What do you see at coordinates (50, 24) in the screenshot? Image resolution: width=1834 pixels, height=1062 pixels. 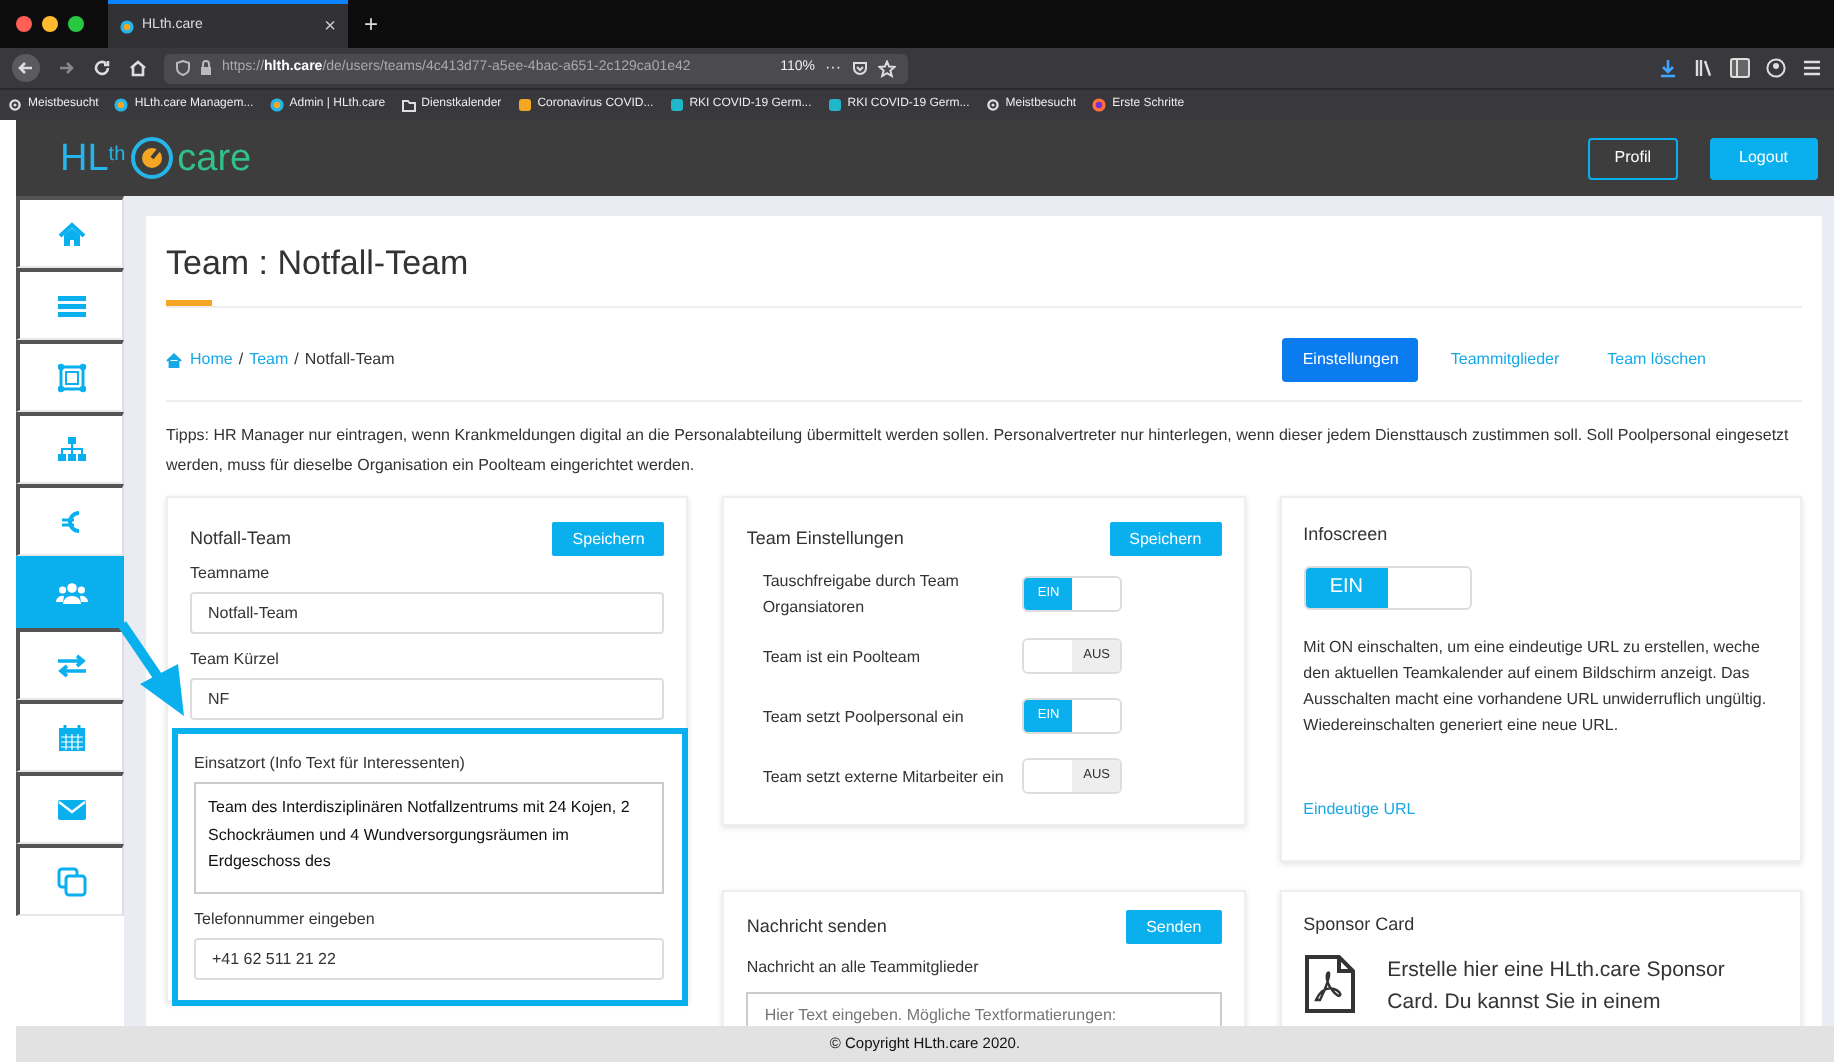 I see `minimize-icon` at bounding box center [50, 24].